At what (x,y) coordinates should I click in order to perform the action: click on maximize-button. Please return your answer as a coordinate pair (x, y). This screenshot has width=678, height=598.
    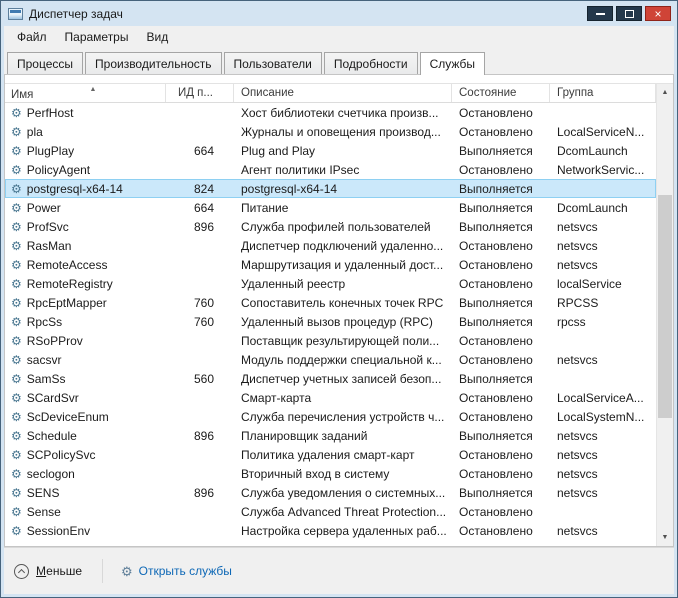
    Looking at the image, I should click on (629, 13).